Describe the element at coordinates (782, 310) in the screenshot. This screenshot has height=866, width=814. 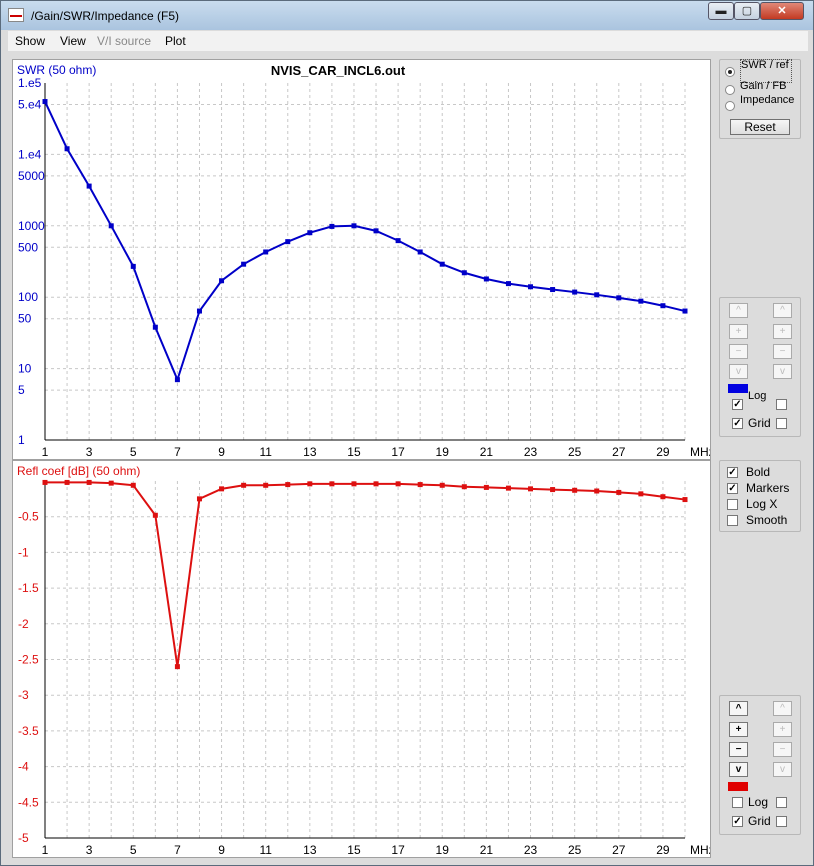
I see `swr-up-right-button: ^` at that location.